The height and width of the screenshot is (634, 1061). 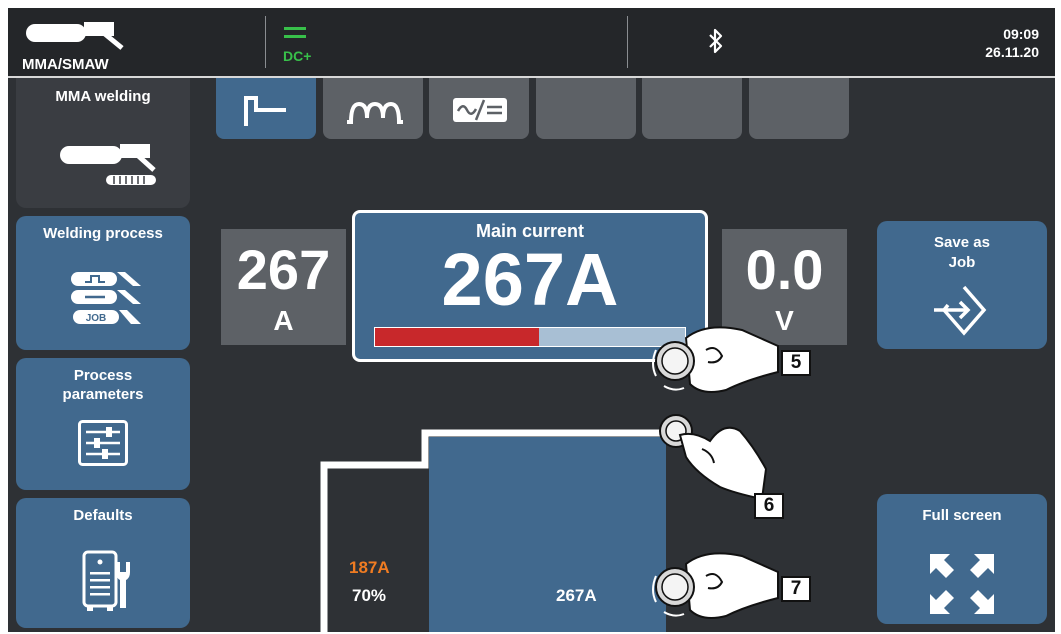 What do you see at coordinates (65, 64) in the screenshot?
I see `process-label: MMA/SMAW` at bounding box center [65, 64].